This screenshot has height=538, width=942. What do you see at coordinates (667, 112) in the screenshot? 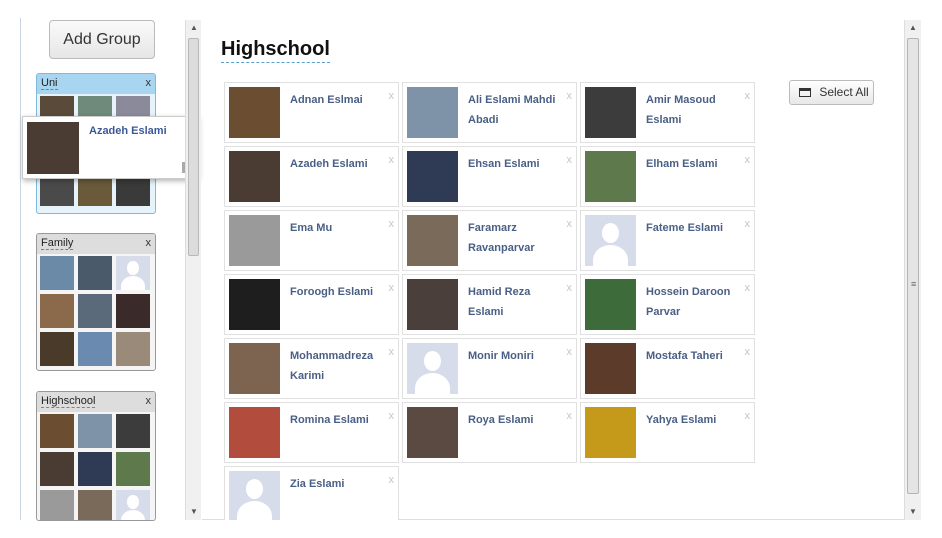
I see `friend-card: Amir Masoud Eslami x` at bounding box center [667, 112].